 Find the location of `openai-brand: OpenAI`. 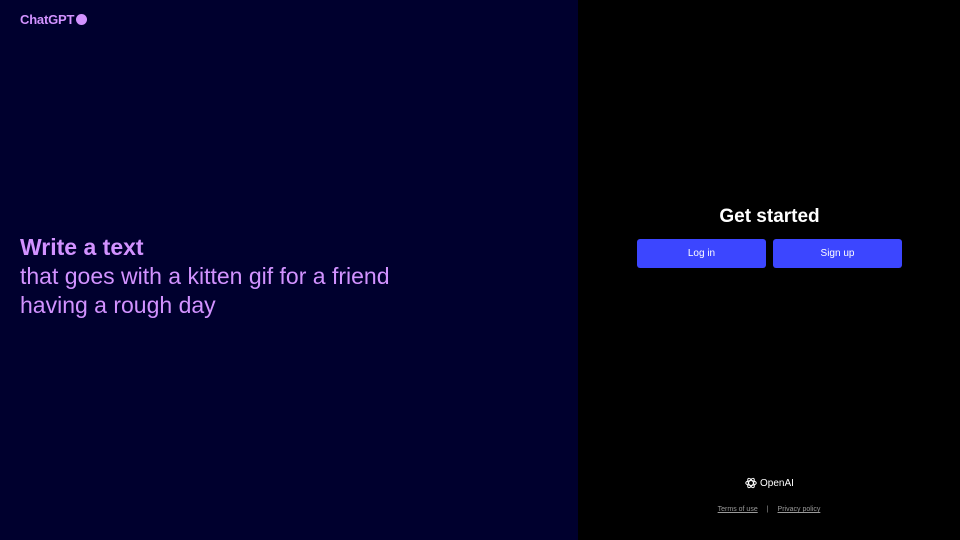

openai-brand: OpenAI is located at coordinates (769, 483).